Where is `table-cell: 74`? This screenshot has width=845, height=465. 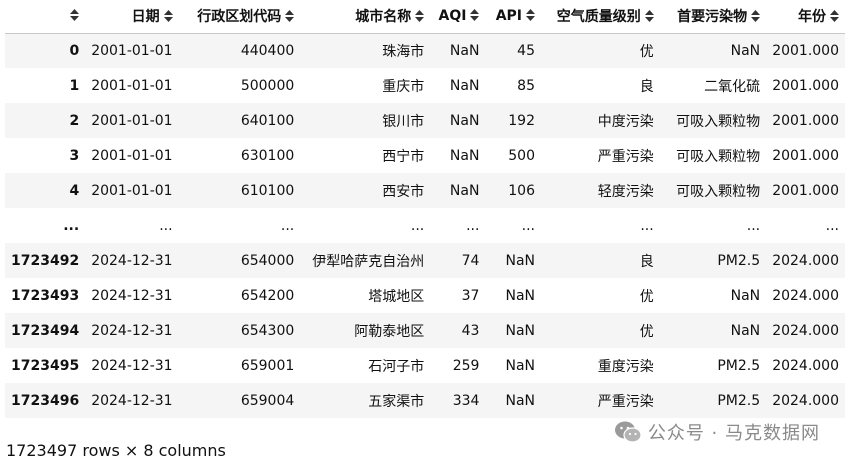 table-cell: 74 is located at coordinates (470, 260).